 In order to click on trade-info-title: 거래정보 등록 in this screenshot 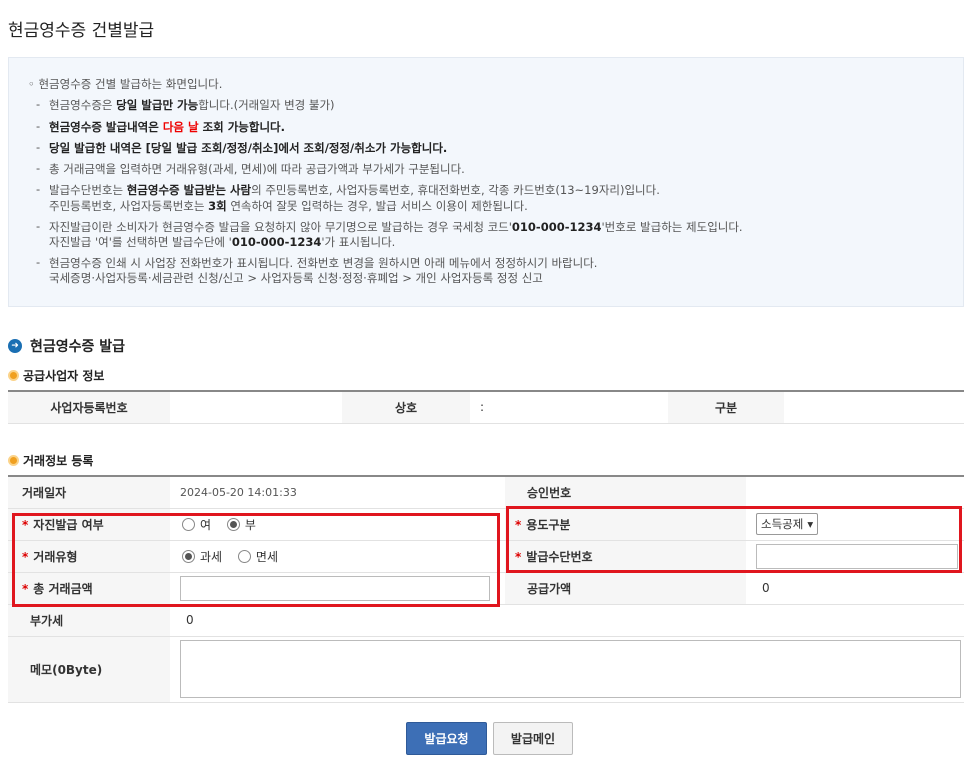, I will do `click(50, 460)`.